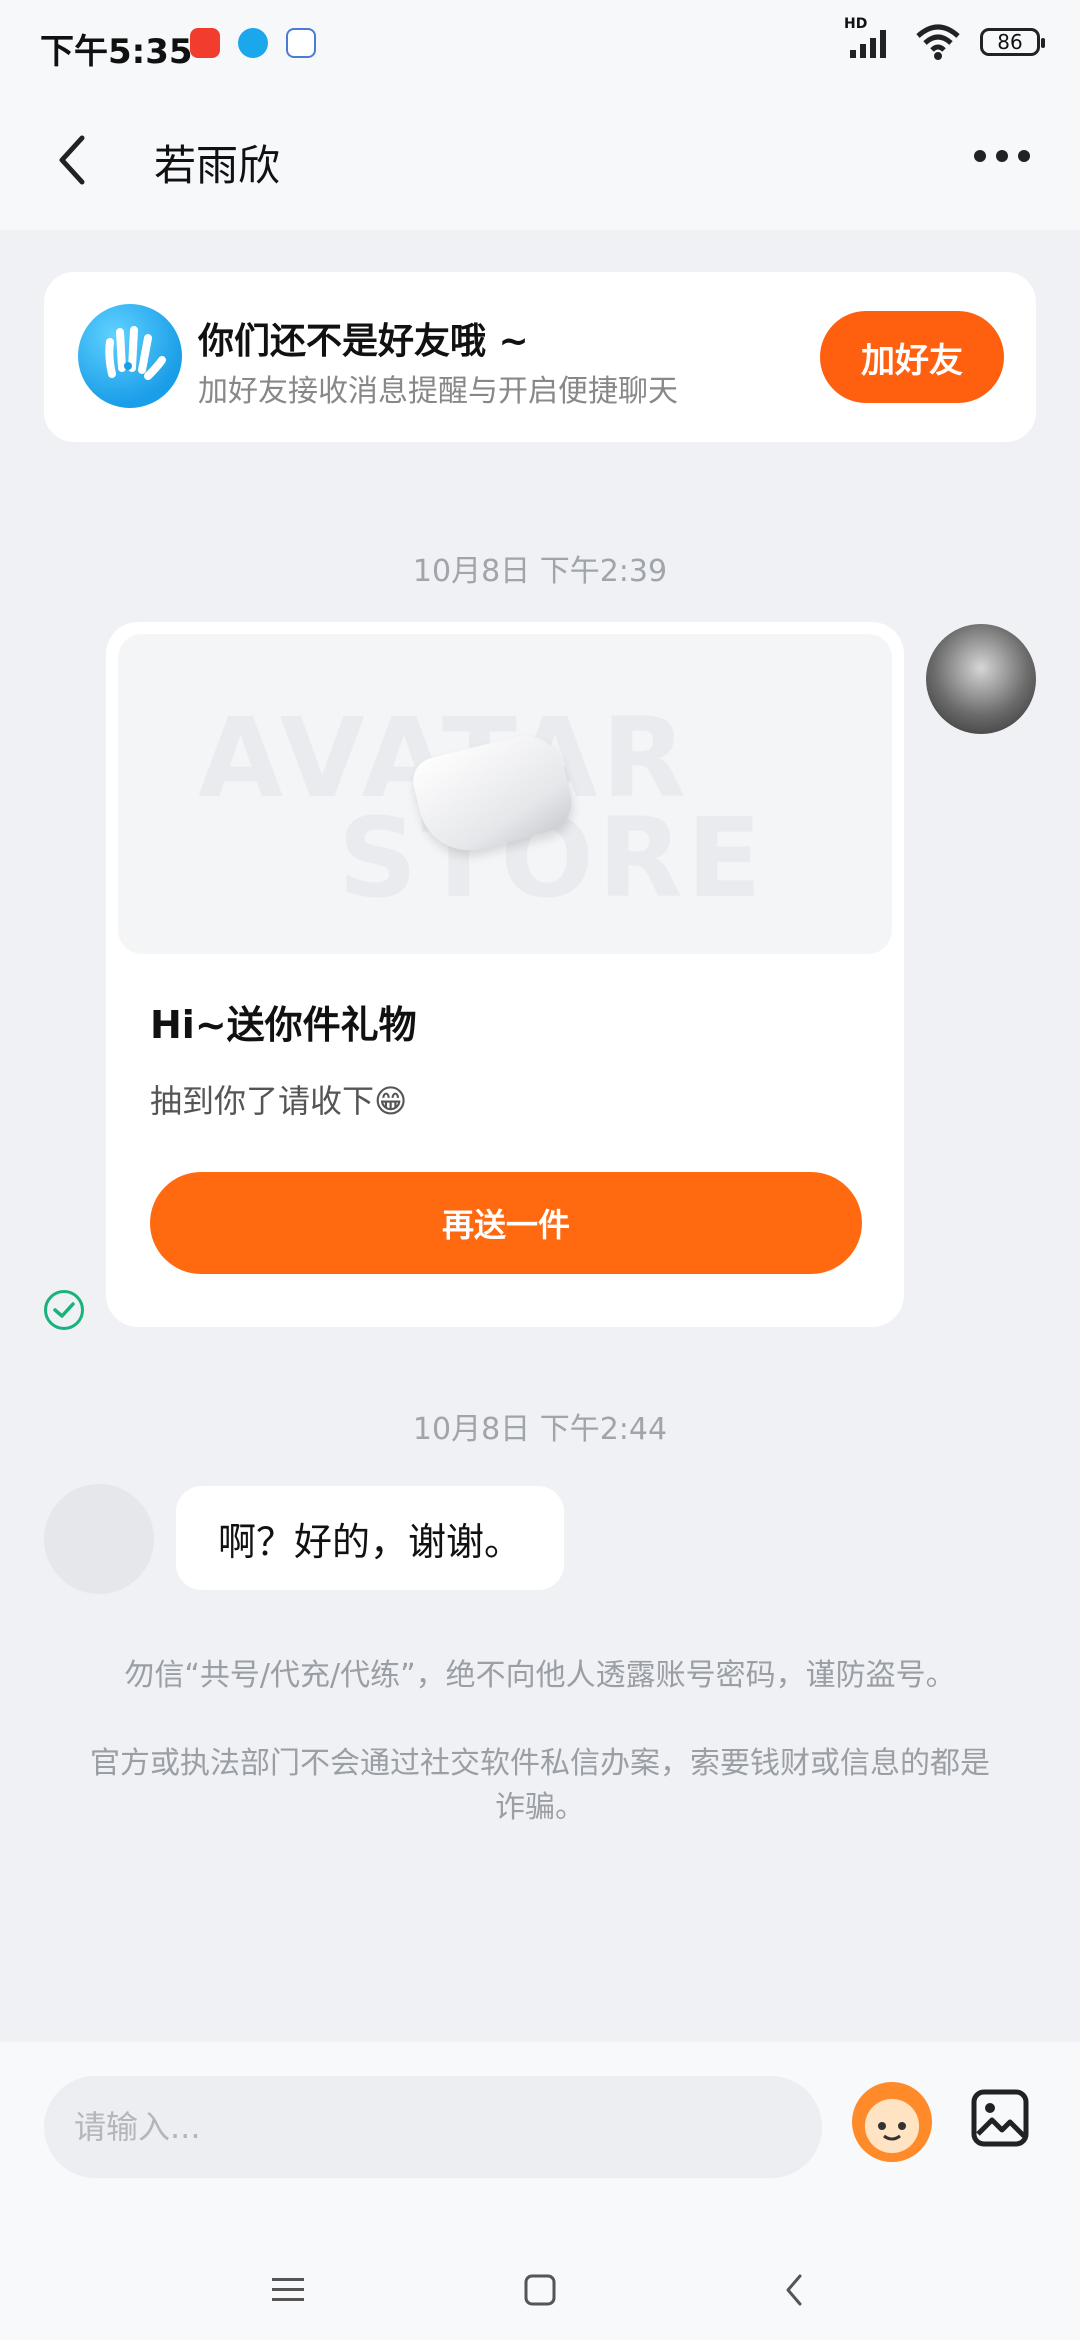  Describe the element at coordinates (1002, 156) in the screenshot. I see `more-options-icon` at that location.